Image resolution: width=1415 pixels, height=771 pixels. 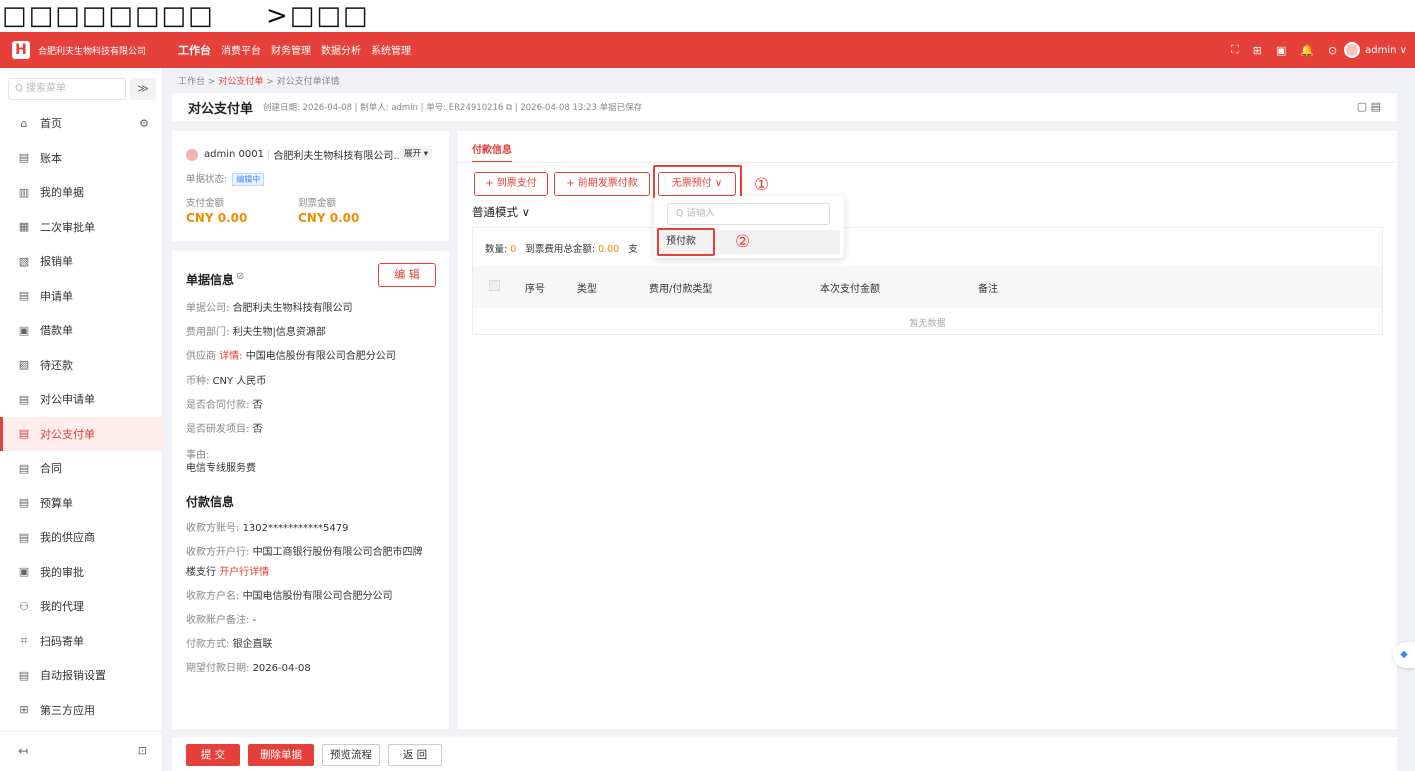 I want to click on sidebar-item-label: 对公申请单, so click(x=67, y=400).